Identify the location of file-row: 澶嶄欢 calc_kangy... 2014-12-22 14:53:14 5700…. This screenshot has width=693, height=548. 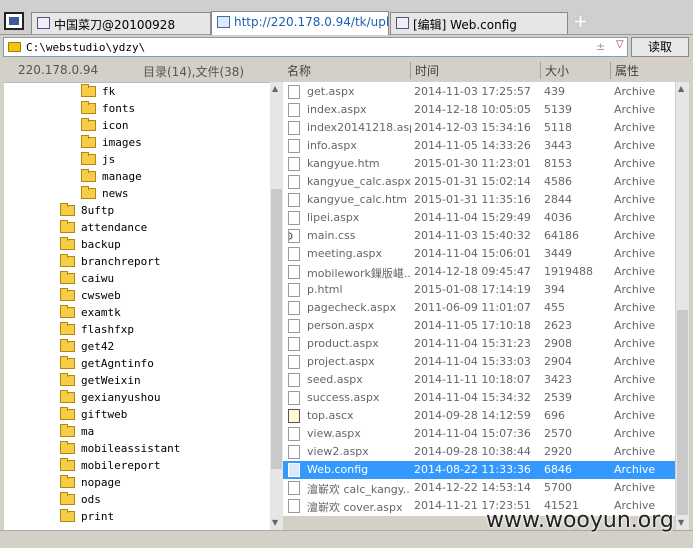
(479, 488).